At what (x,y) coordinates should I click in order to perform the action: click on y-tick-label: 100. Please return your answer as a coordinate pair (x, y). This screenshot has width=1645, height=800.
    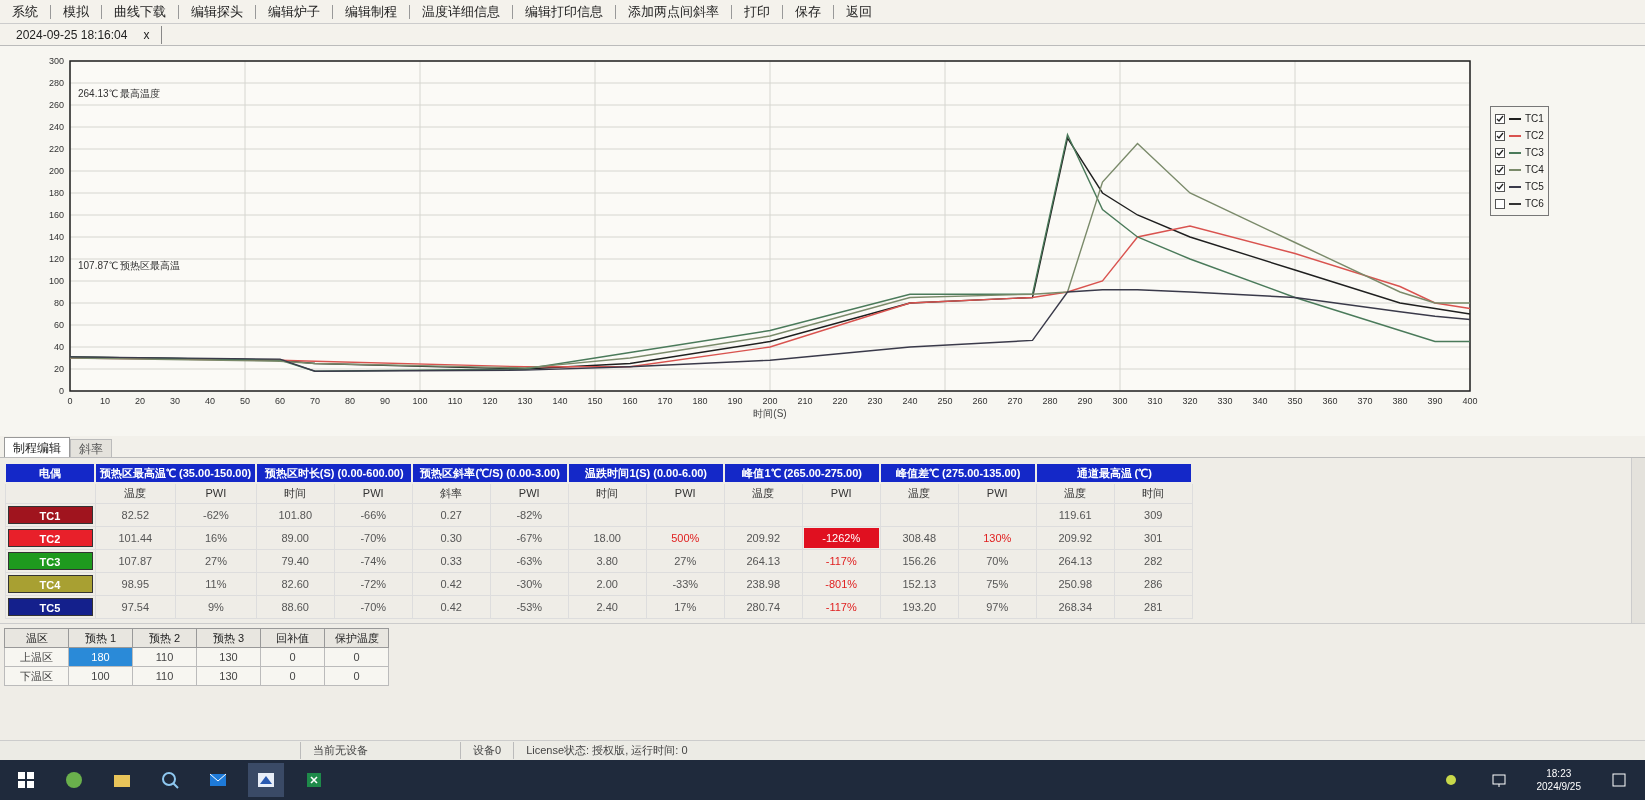
    Looking at the image, I should click on (56, 281).